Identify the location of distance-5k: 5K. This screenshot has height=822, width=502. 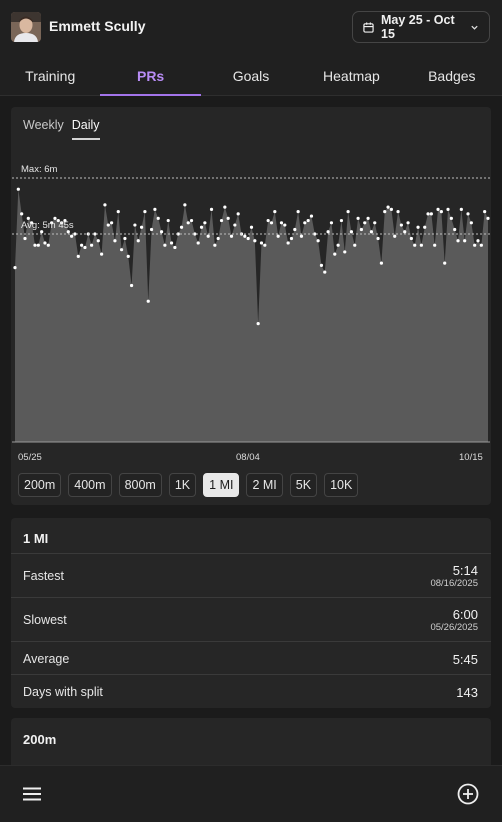
(303, 485).